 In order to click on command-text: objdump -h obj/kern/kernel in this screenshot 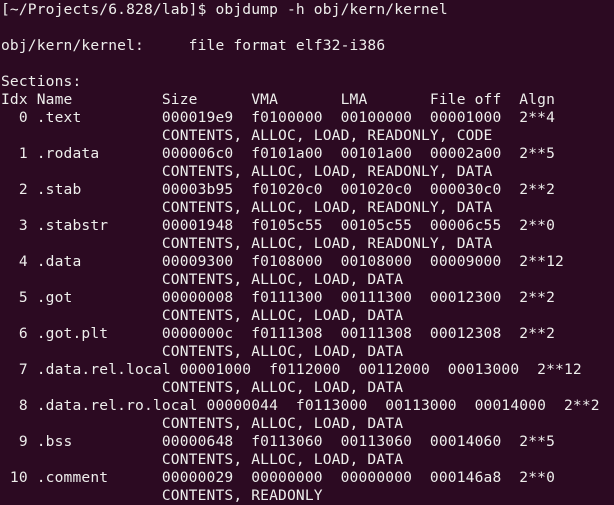, I will do `click(331, 9)`.